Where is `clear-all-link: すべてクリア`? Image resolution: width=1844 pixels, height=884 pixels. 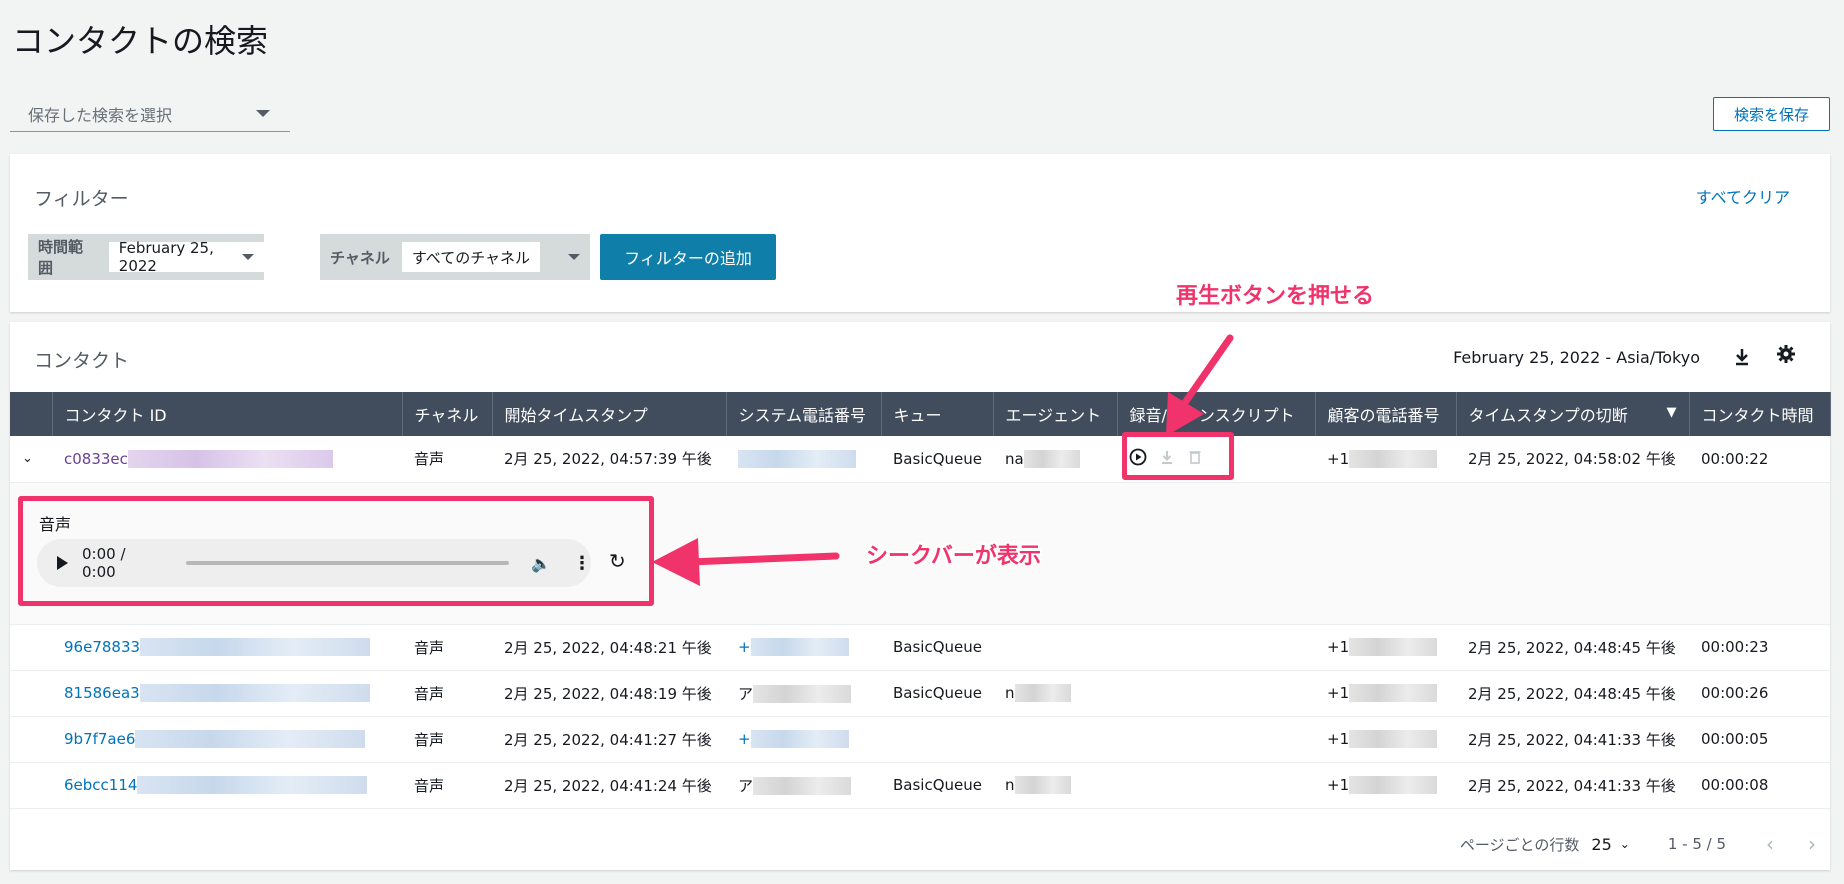
clear-all-link: すべてクリア is located at coordinates (1743, 196).